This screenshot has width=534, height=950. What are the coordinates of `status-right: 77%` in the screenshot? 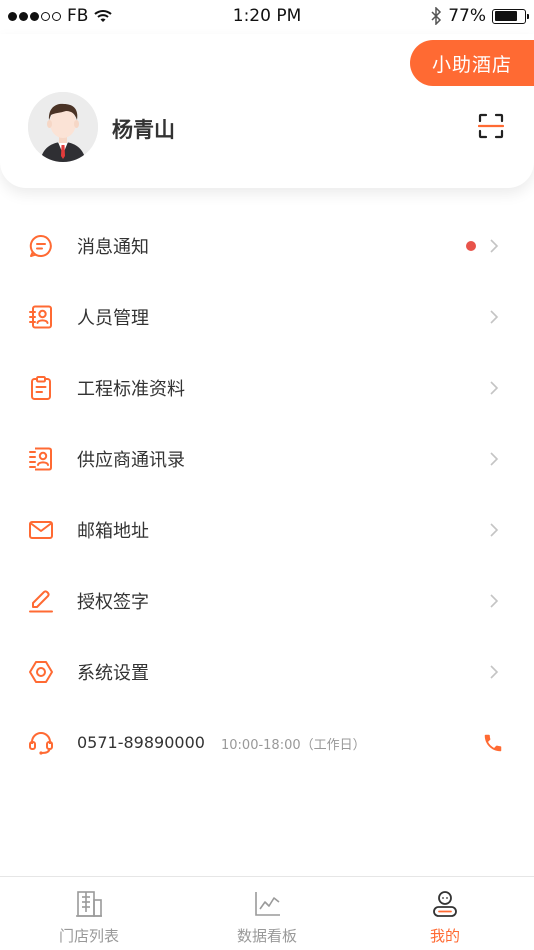 It's located at (479, 16).